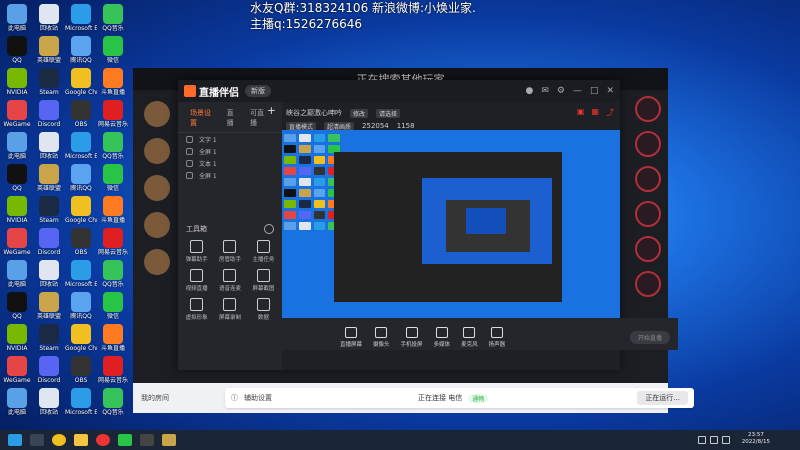 This screenshot has height=450, width=800. Describe the element at coordinates (196, 309) in the screenshot. I see `tool-item: 虚拟形象` at that location.